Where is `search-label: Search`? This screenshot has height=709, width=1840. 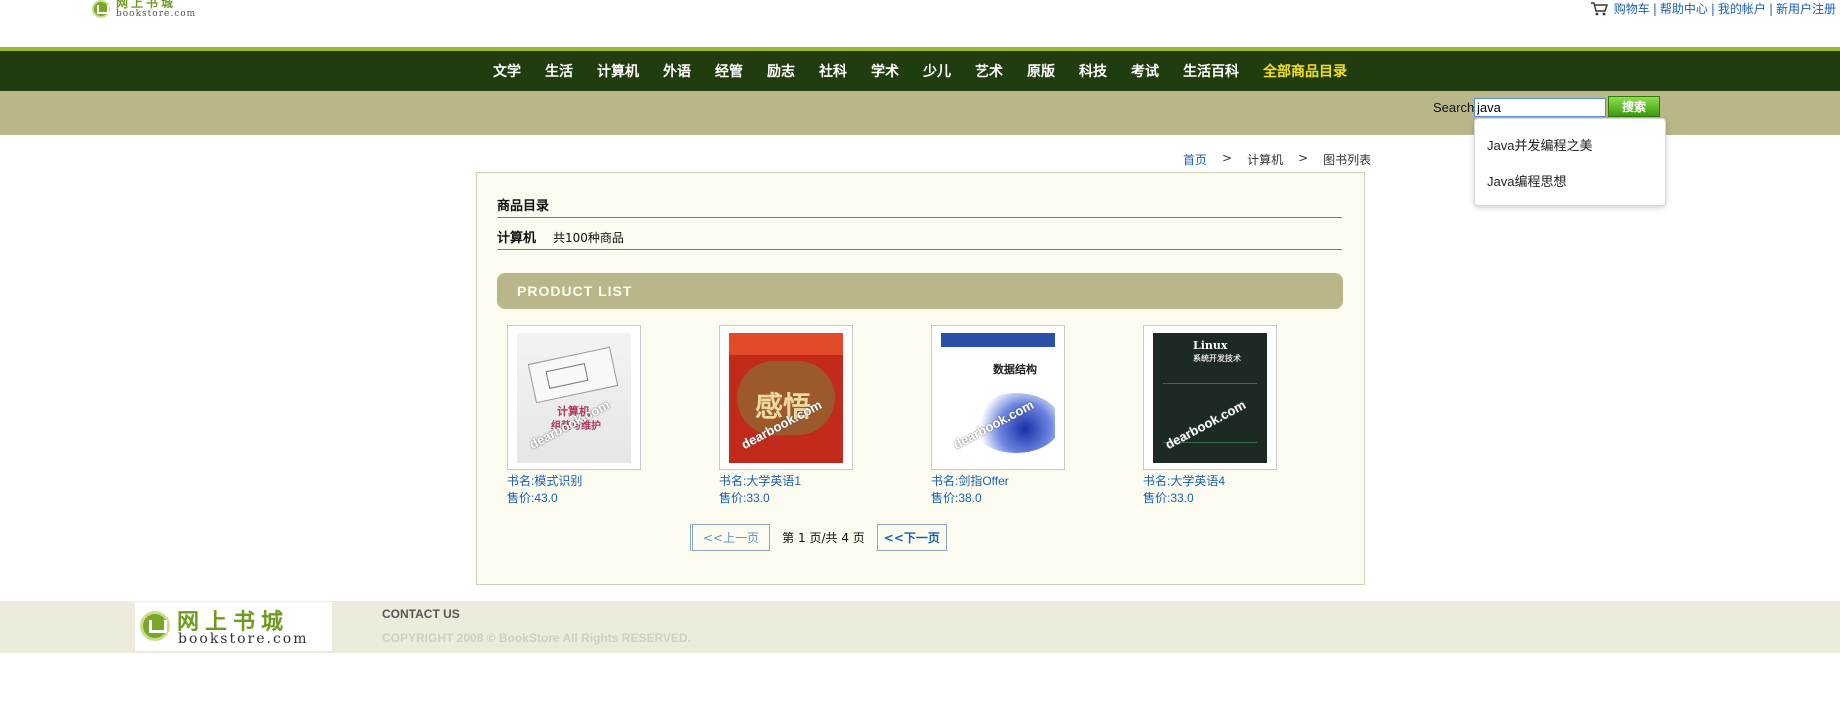
search-label: Search is located at coordinates (1454, 107).